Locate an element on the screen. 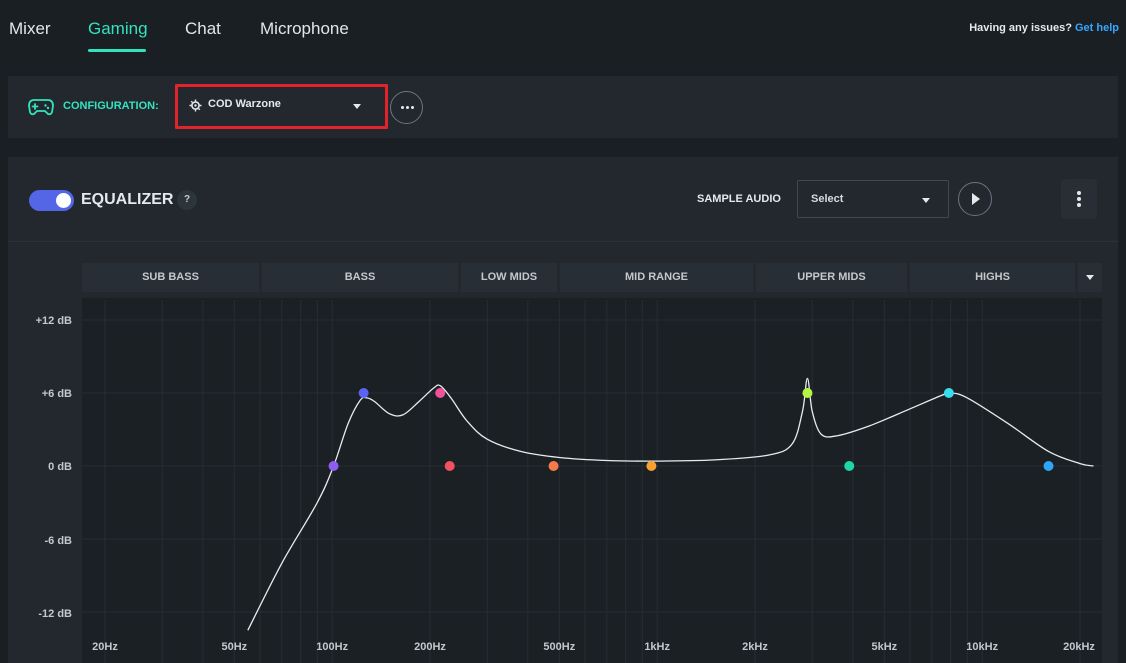  y-label-plus12: +12 dB is located at coordinates (54, 321).